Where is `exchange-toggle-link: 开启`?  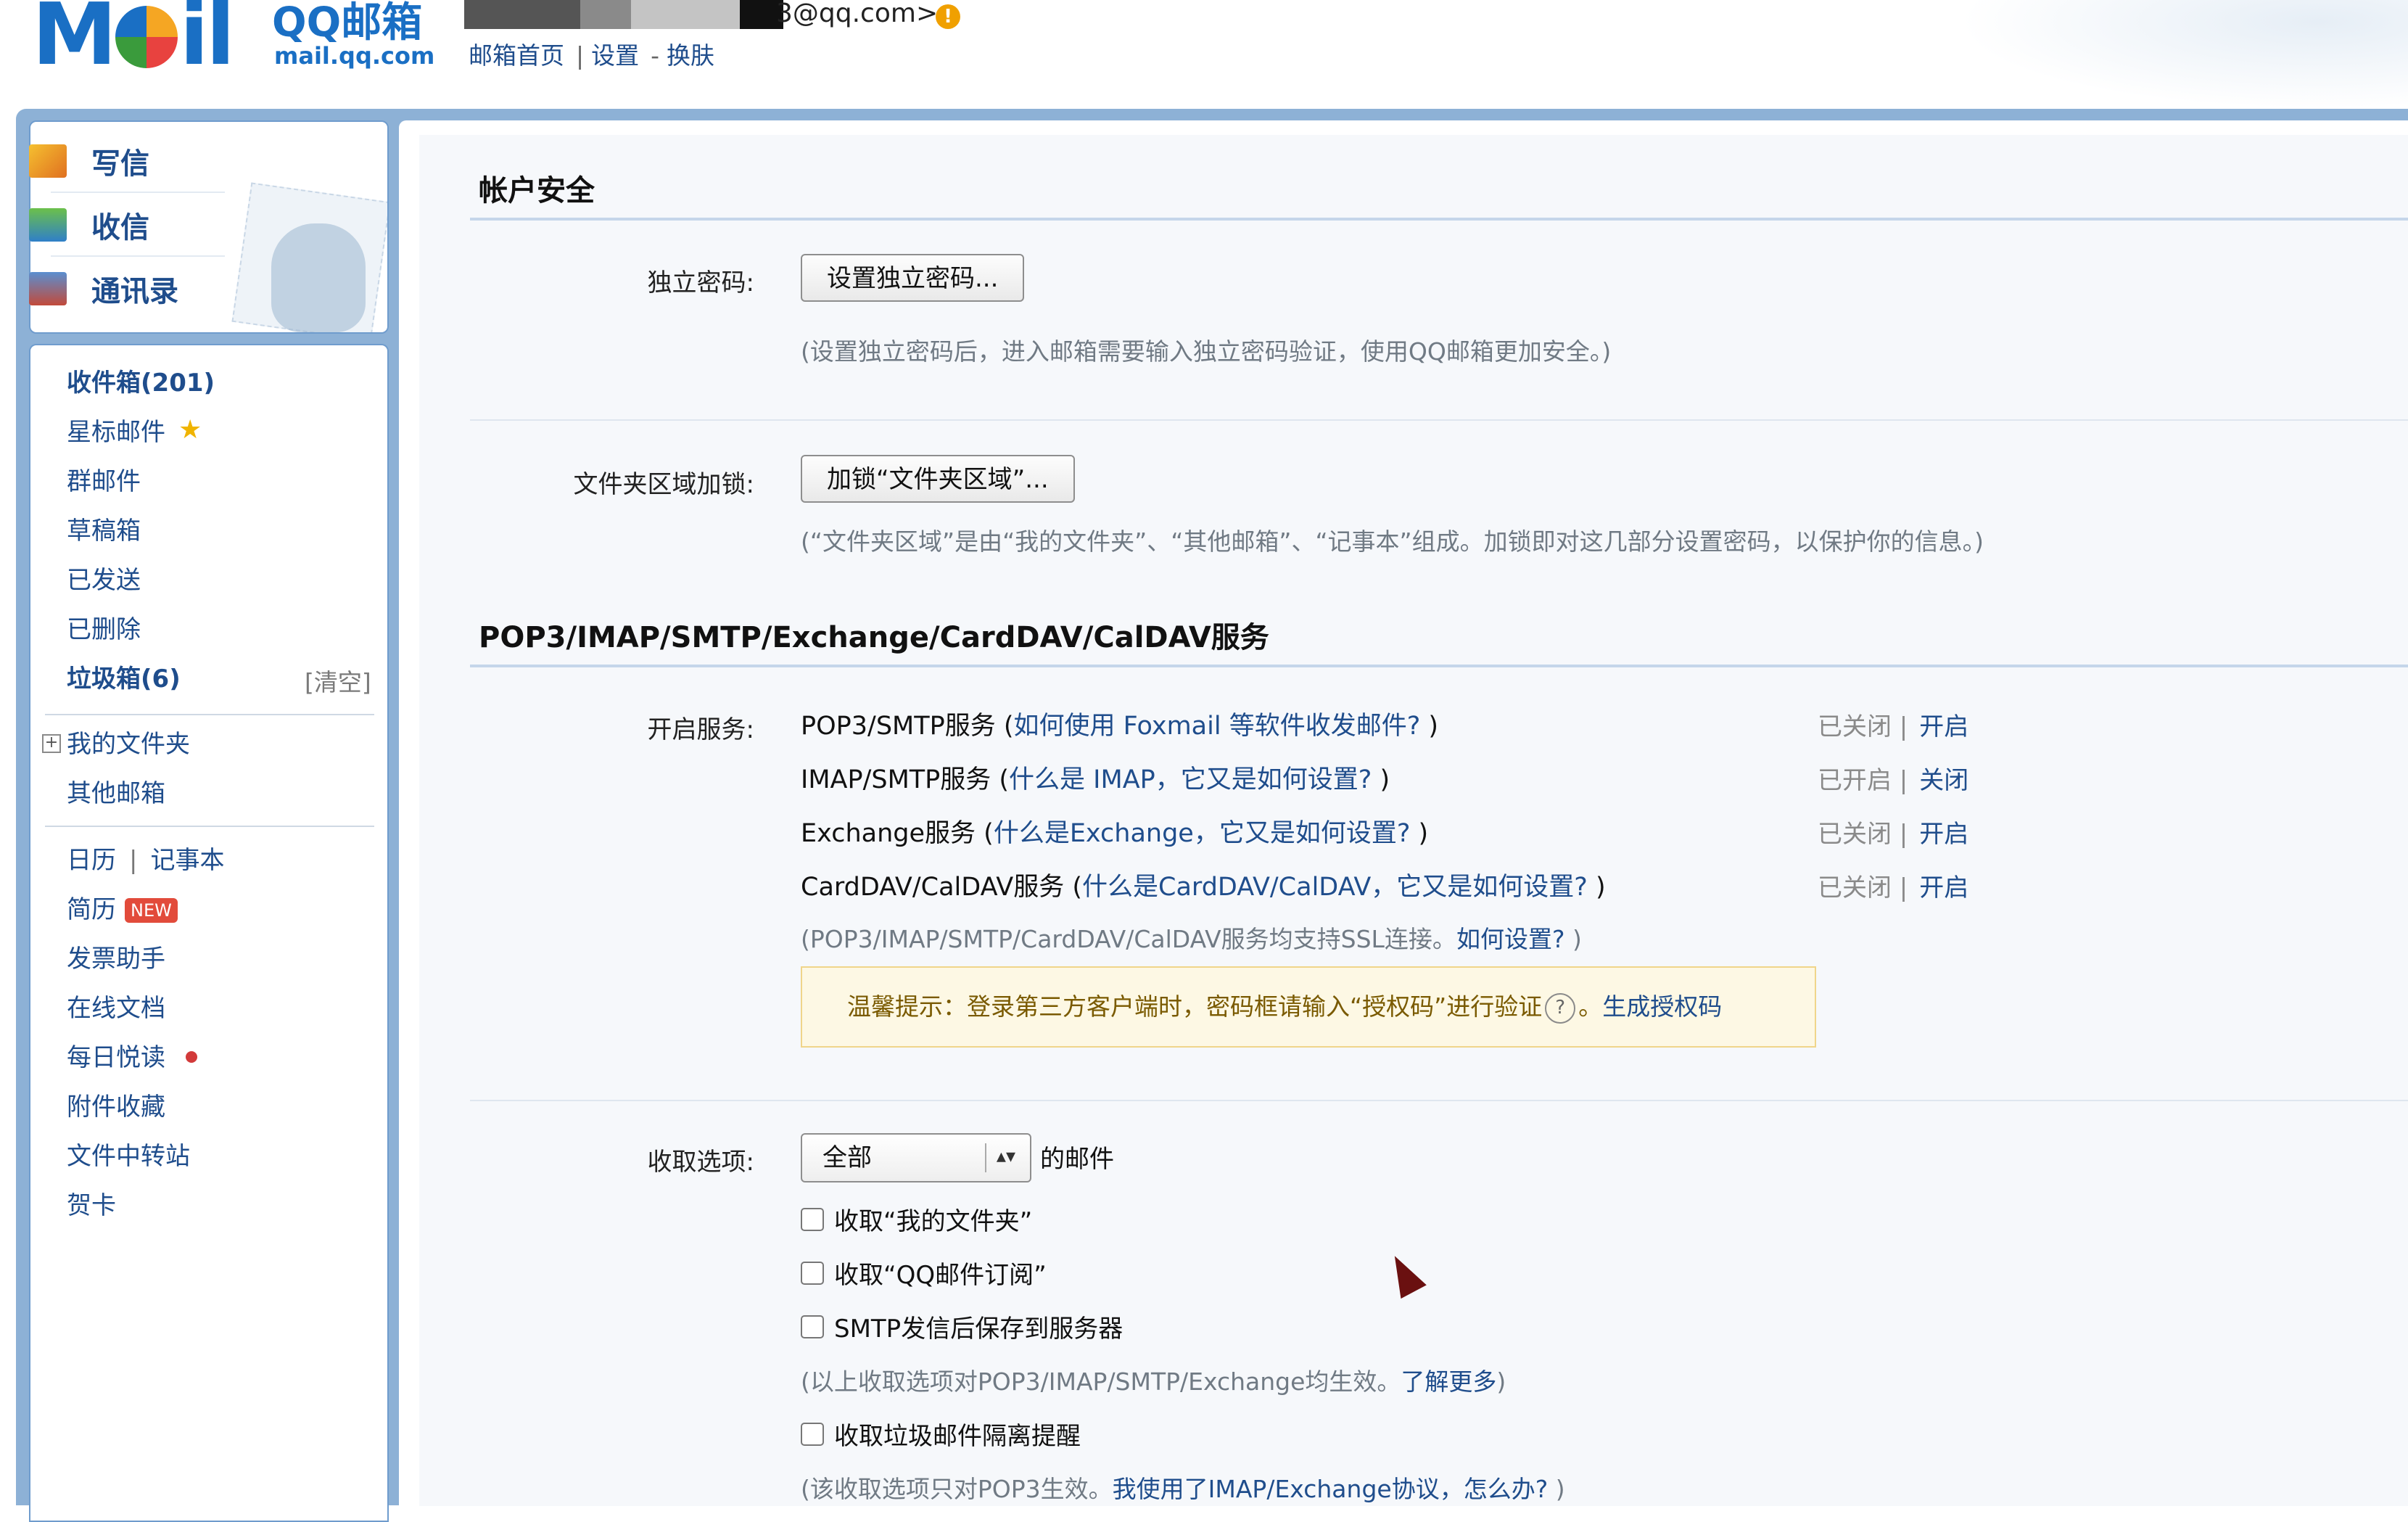 exchange-toggle-link: 开启 is located at coordinates (1943, 834).